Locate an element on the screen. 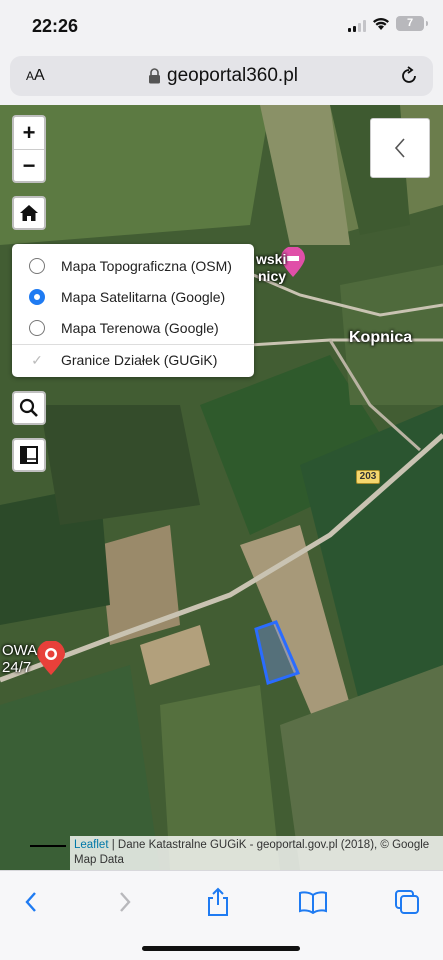 The width and height of the screenshot is (443, 960). lock-icon is located at coordinates (154, 76).